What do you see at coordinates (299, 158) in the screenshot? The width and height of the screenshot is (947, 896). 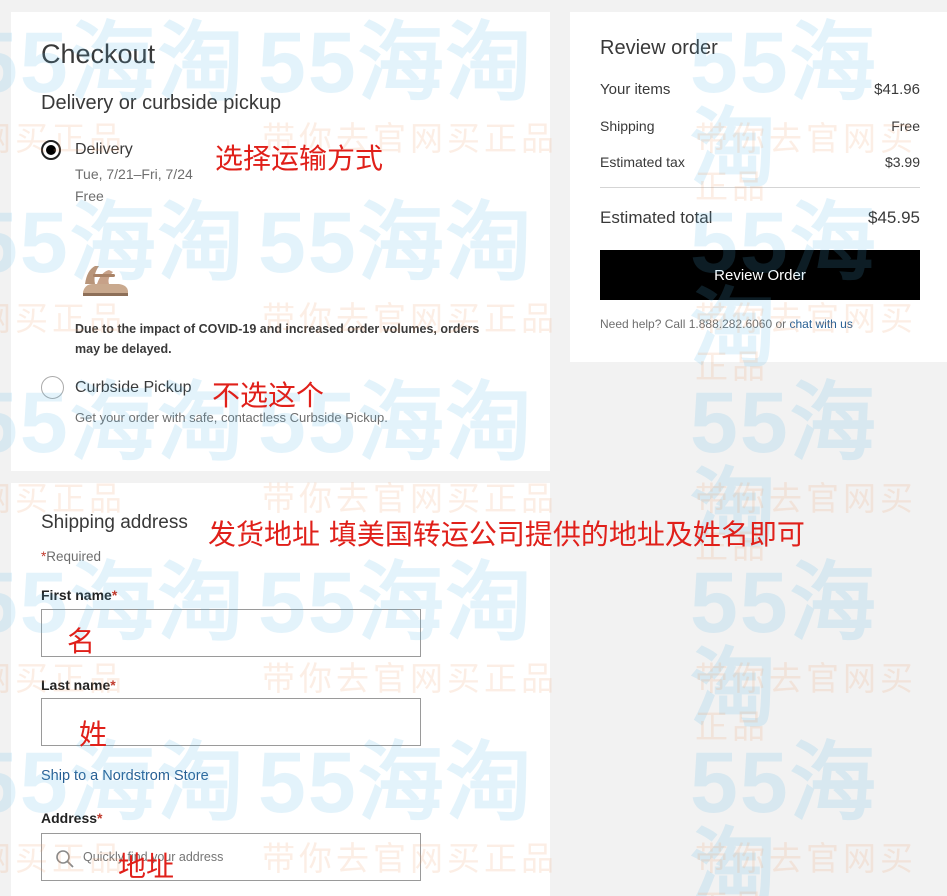 I see `annotation-delivery: 选择运输方式` at bounding box center [299, 158].